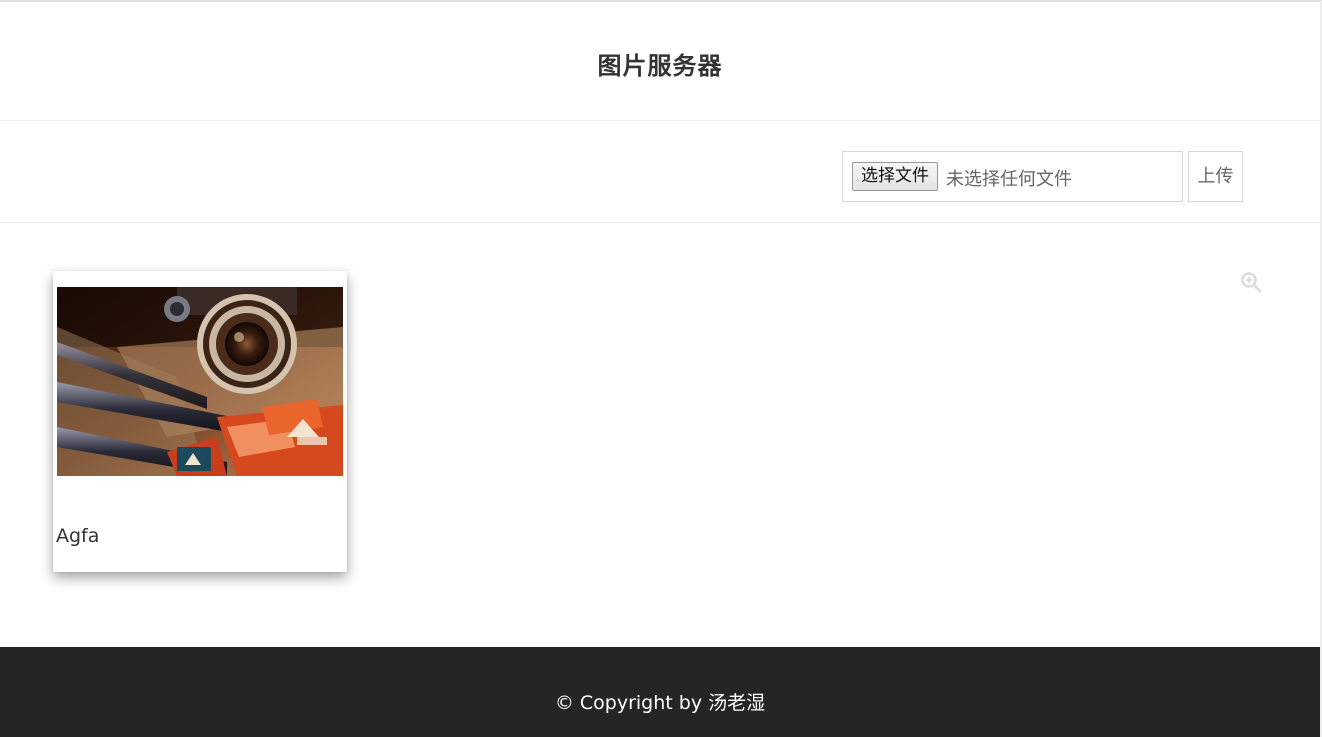 The height and width of the screenshot is (737, 1322). I want to click on no-file-chosen-text: 未选择任何文件, so click(1009, 179).